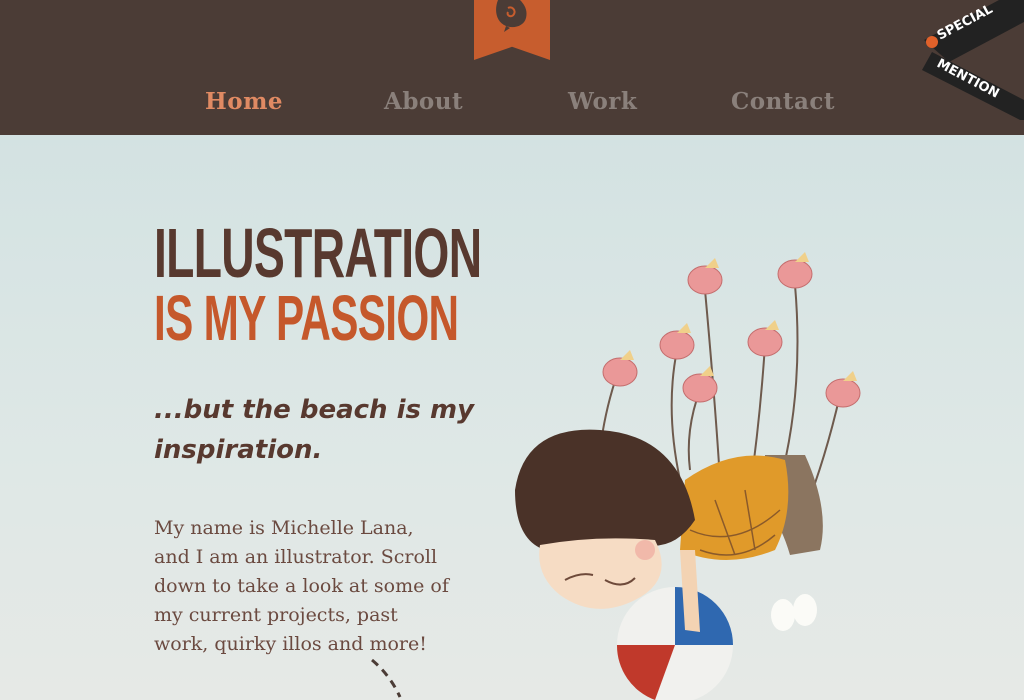 This screenshot has width=1024, height=700. Describe the element at coordinates (386, 678) in the screenshot. I see `dashed-arrow-path` at that location.